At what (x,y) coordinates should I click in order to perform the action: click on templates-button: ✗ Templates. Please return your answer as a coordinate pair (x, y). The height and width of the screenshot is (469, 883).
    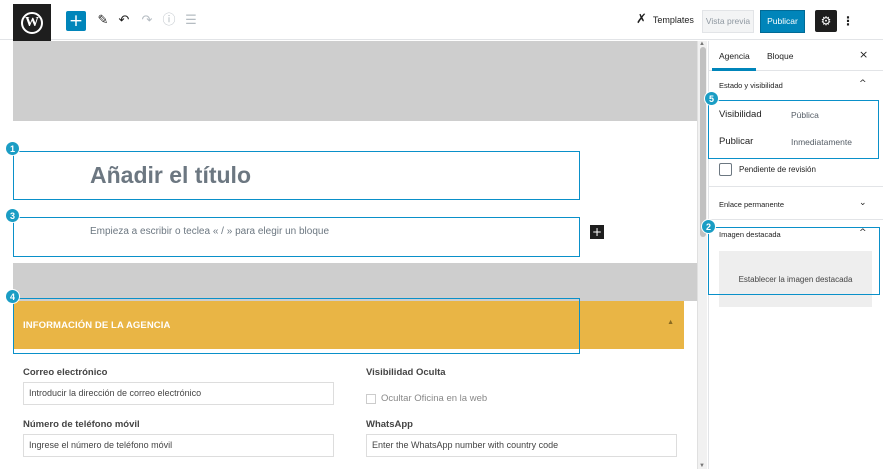
    Looking at the image, I should click on (665, 19).